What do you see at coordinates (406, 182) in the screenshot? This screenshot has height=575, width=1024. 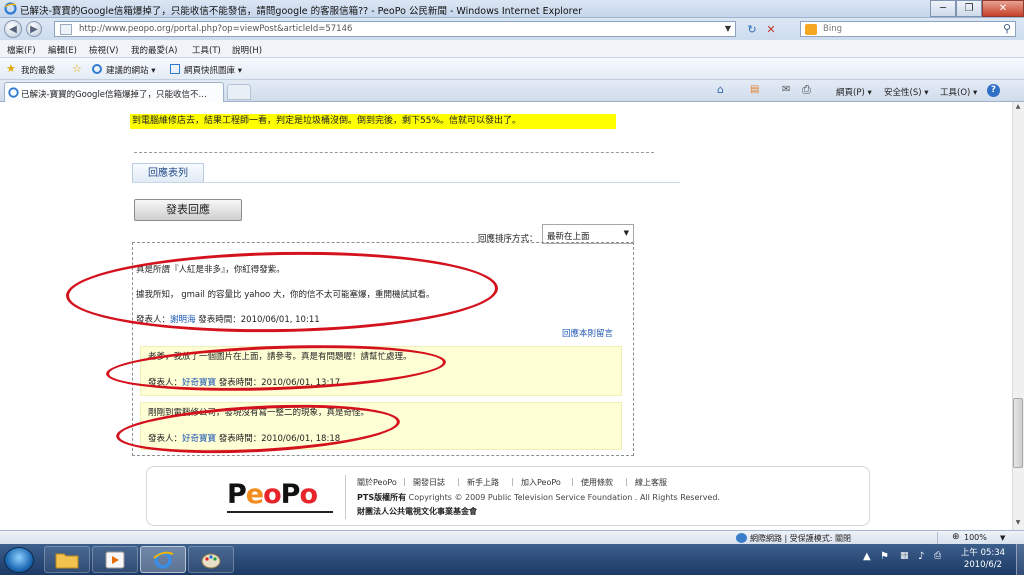 I see `replies-divider` at bounding box center [406, 182].